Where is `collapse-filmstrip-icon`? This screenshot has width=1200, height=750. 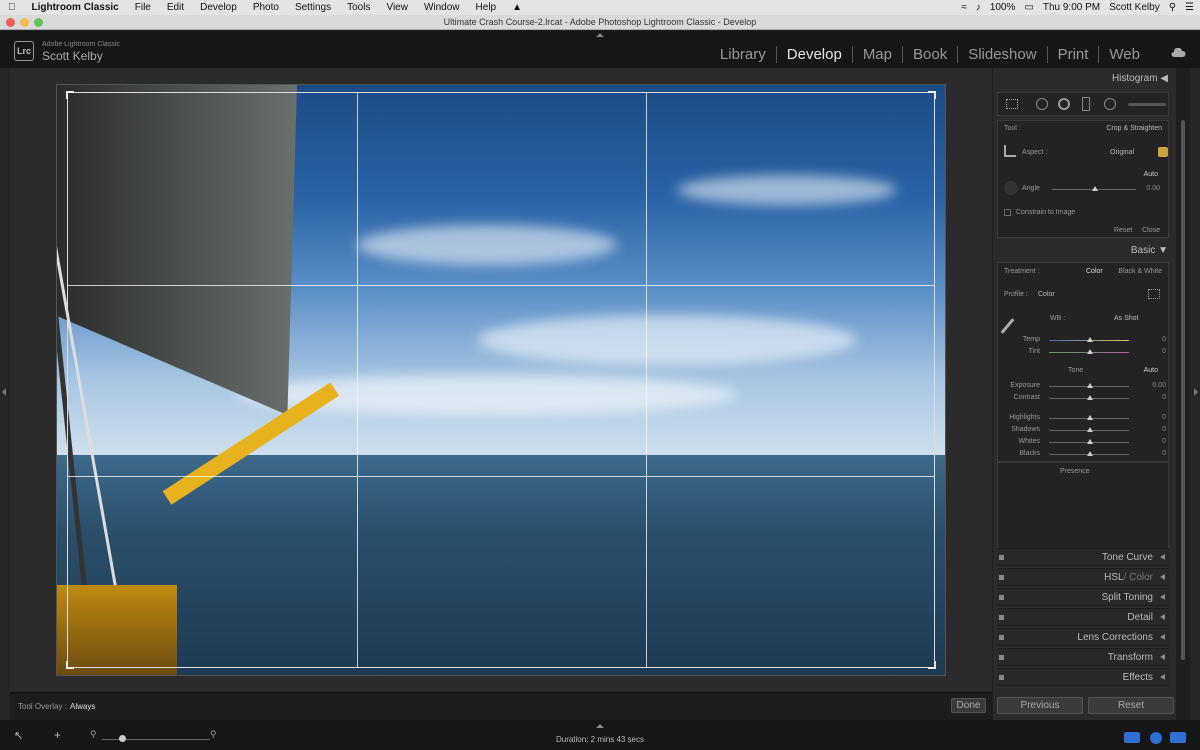 collapse-filmstrip-icon is located at coordinates (600, 726).